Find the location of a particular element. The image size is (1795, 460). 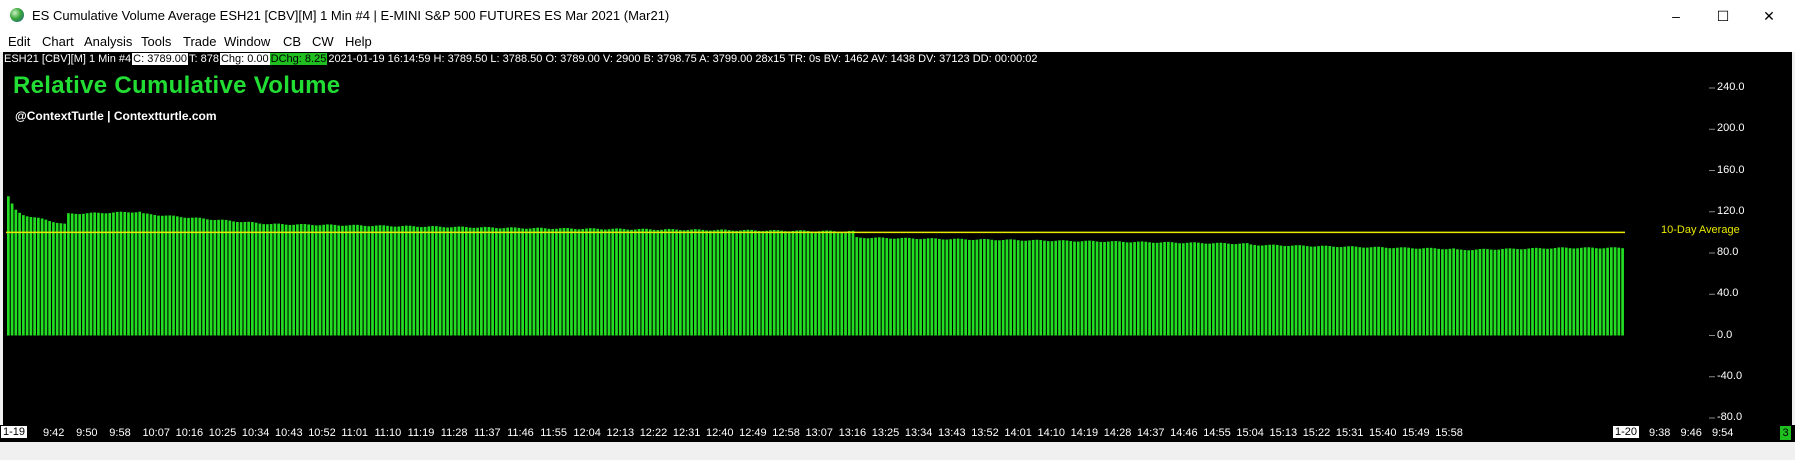

maximize-button: ☐ is located at coordinates (1723, 16).